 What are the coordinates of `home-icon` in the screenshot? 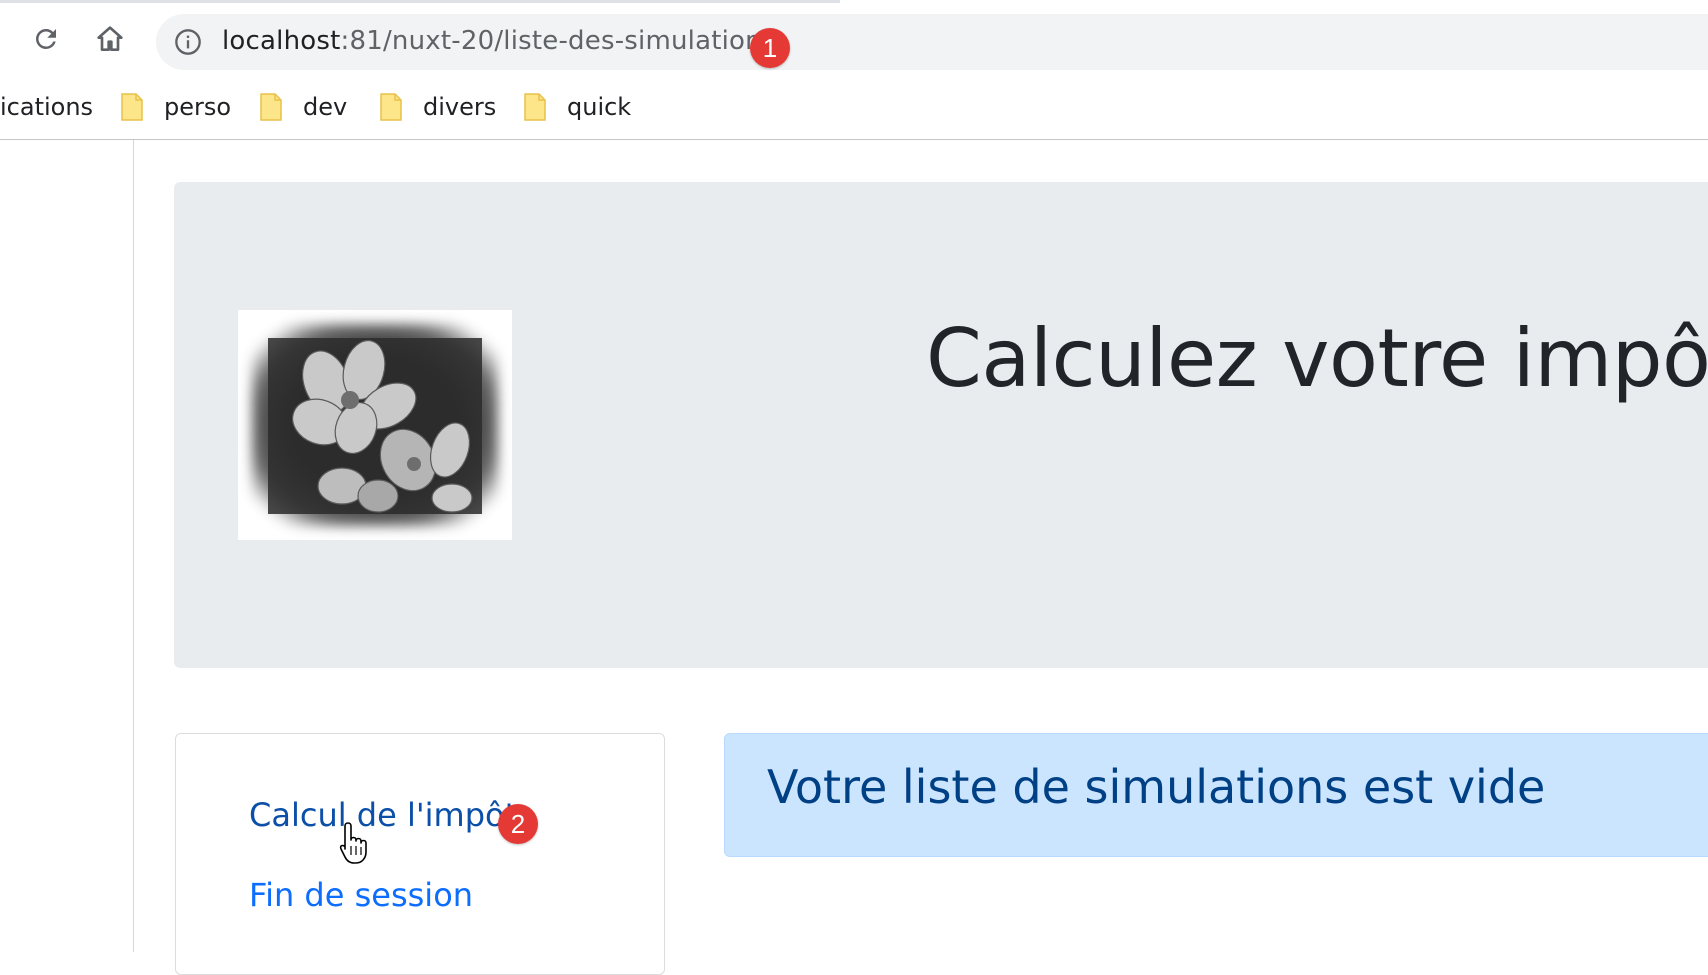 It's located at (110, 38).